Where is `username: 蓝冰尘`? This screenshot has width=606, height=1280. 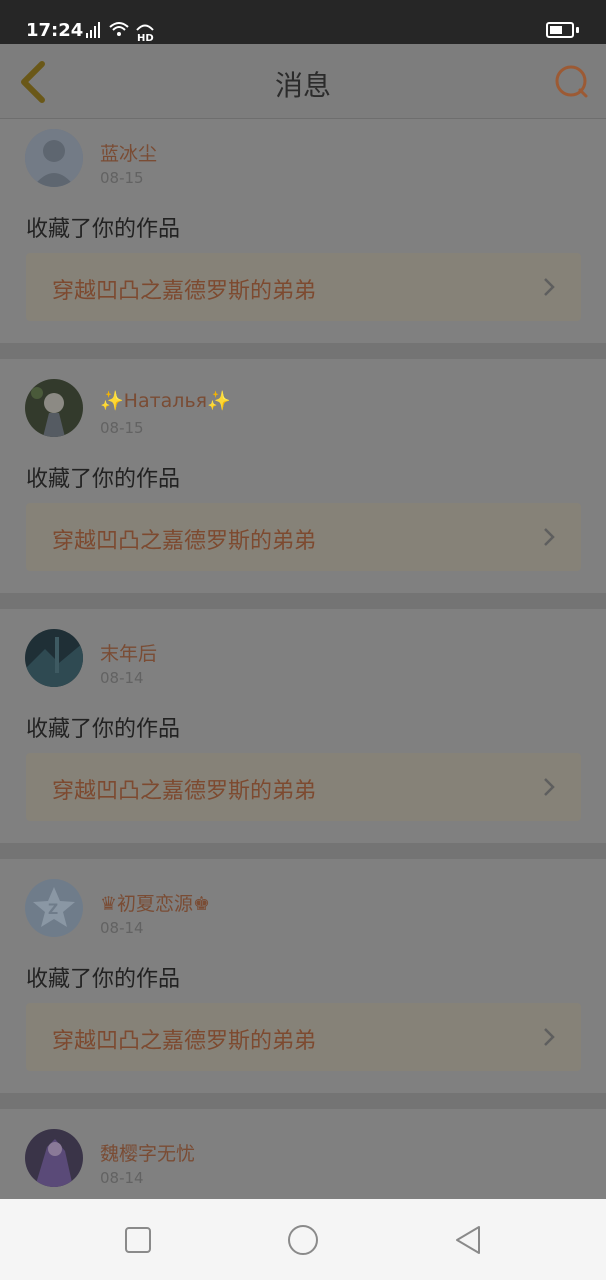
username: 蓝冰尘 is located at coordinates (128, 152).